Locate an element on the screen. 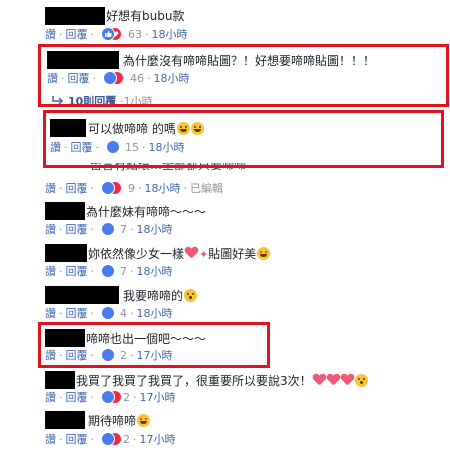 Image resolution: width=450 pixels, height=450 pixels. comment-text-body: 我買了我買了我買了，很重要所以要說3次！ is located at coordinates (194, 381).